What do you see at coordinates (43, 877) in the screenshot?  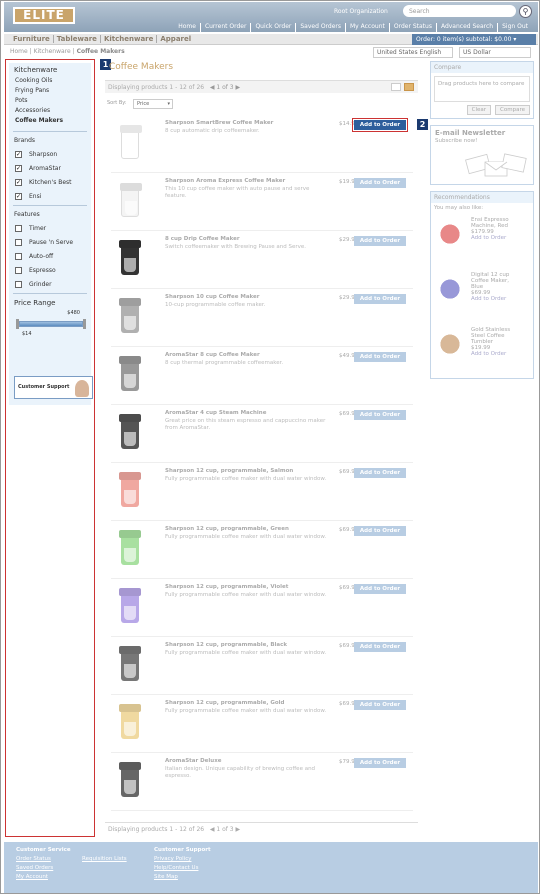 I see `footer-link-my-account: My Account` at bounding box center [43, 877].